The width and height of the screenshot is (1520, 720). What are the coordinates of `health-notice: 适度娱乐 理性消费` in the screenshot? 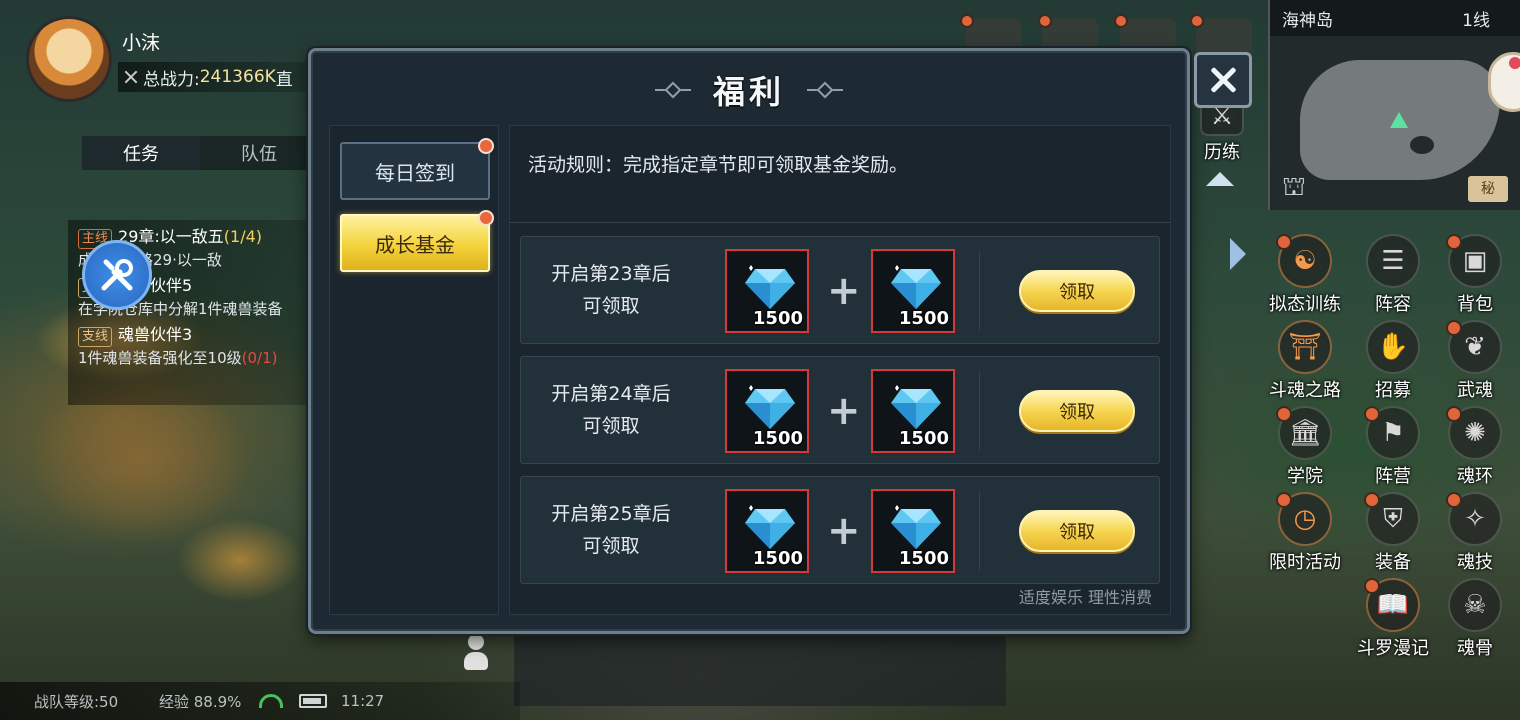 It's located at (1085, 597).